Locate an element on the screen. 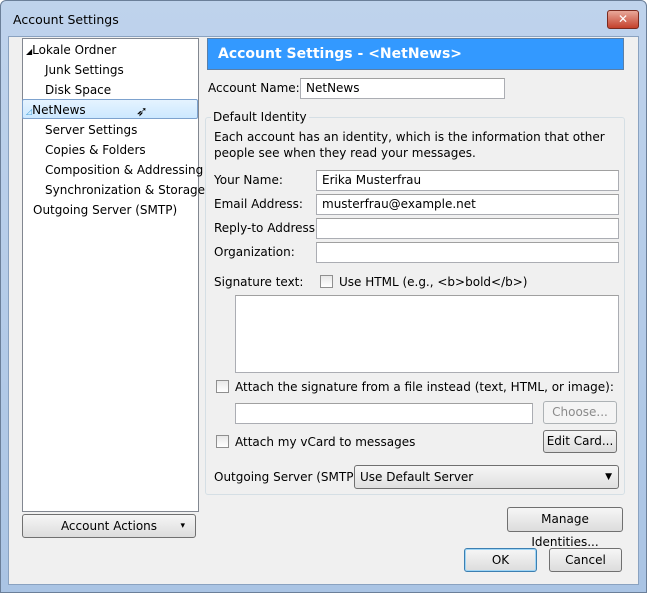 This screenshot has height=593, width=647. reply-to-label: Reply-to Address: is located at coordinates (267, 228).